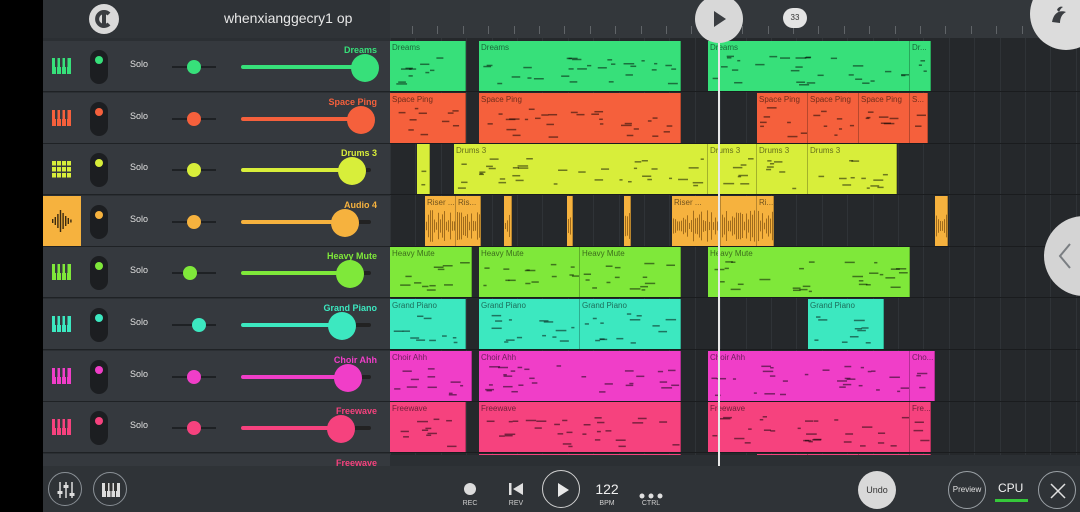 The width and height of the screenshot is (1080, 512). Describe the element at coordinates (877, 490) in the screenshot. I see `undo-button: Undo` at that location.